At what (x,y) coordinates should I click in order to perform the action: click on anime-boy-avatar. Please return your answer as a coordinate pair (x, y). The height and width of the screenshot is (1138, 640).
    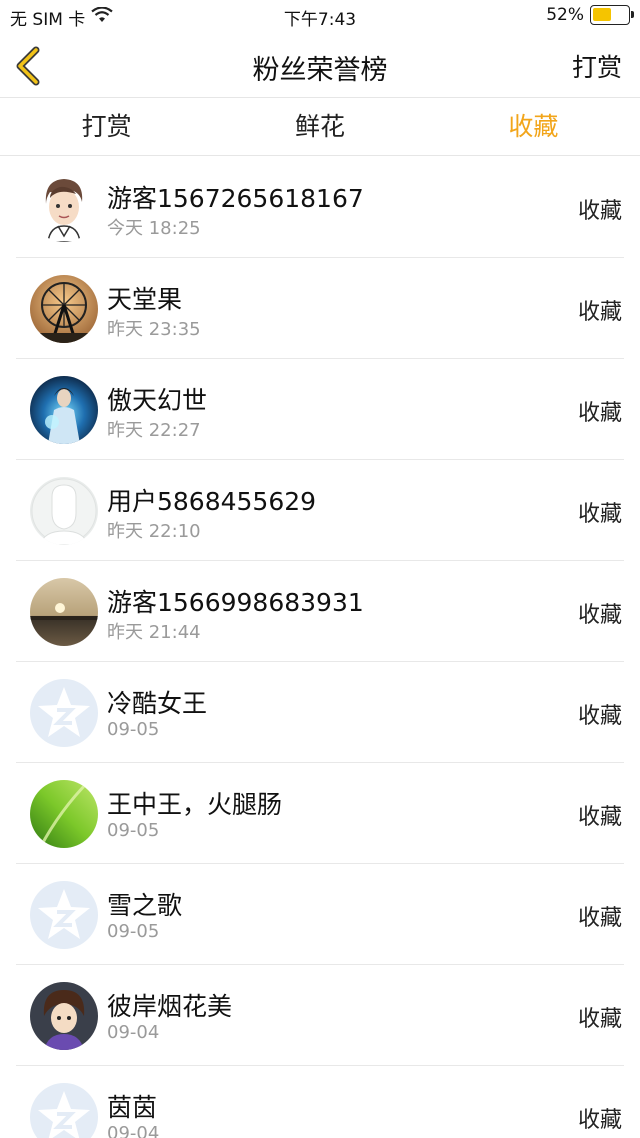
    Looking at the image, I should click on (64, 1016).